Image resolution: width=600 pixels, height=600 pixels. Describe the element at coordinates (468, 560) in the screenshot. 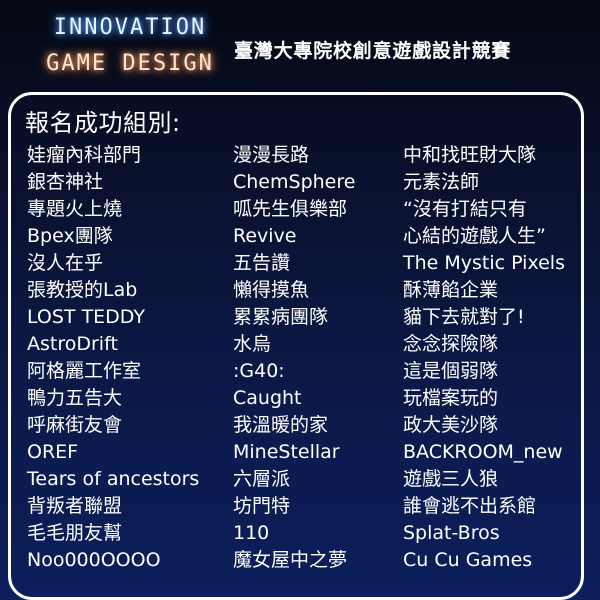

I see `team-name: Cu Cu Games` at that location.